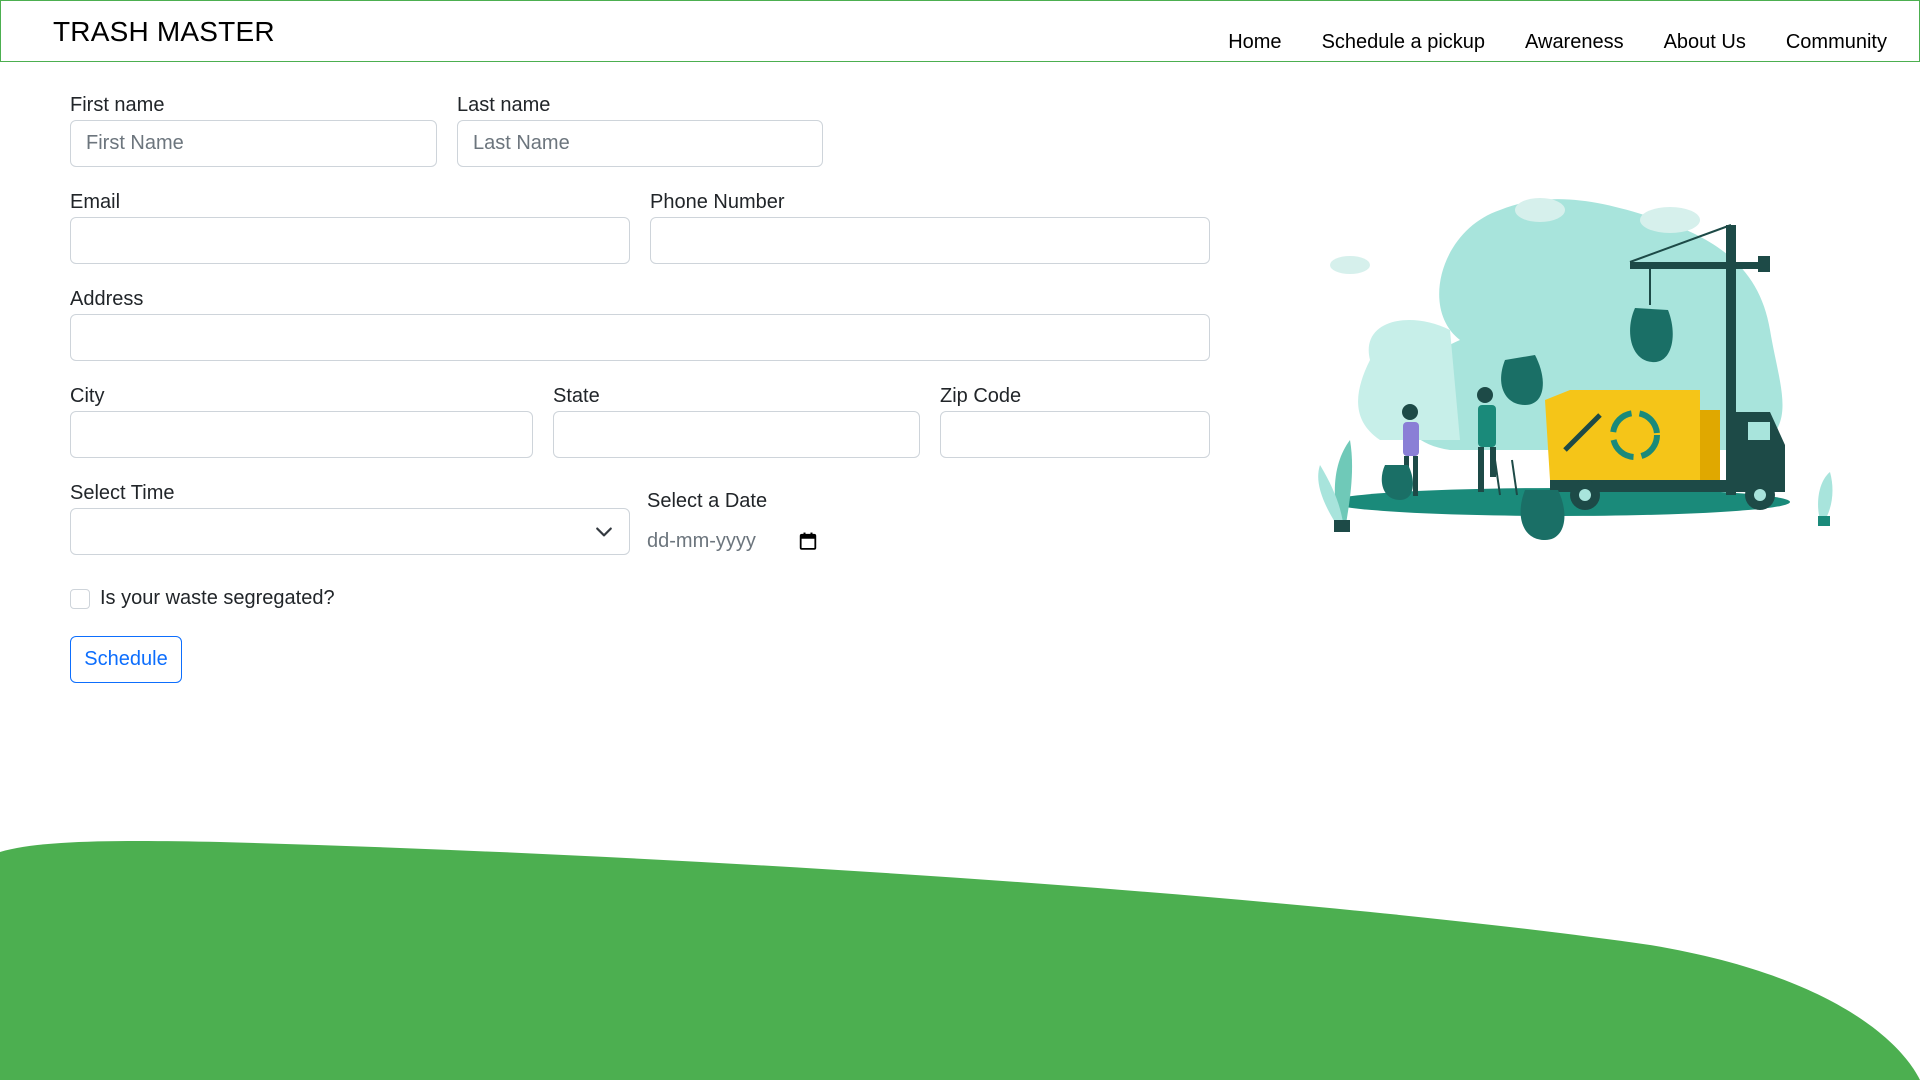  Describe the element at coordinates (1254, 42) in the screenshot. I see `nav-link-home: Home` at that location.